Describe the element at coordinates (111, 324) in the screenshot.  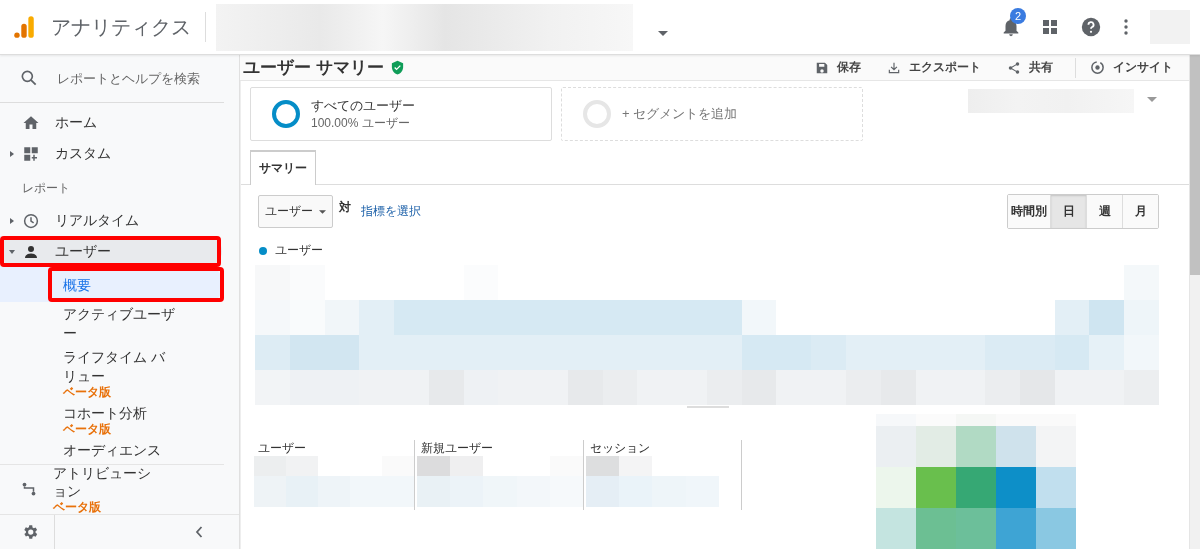
I see `sub-nav-item: アクティブユーザー` at that location.